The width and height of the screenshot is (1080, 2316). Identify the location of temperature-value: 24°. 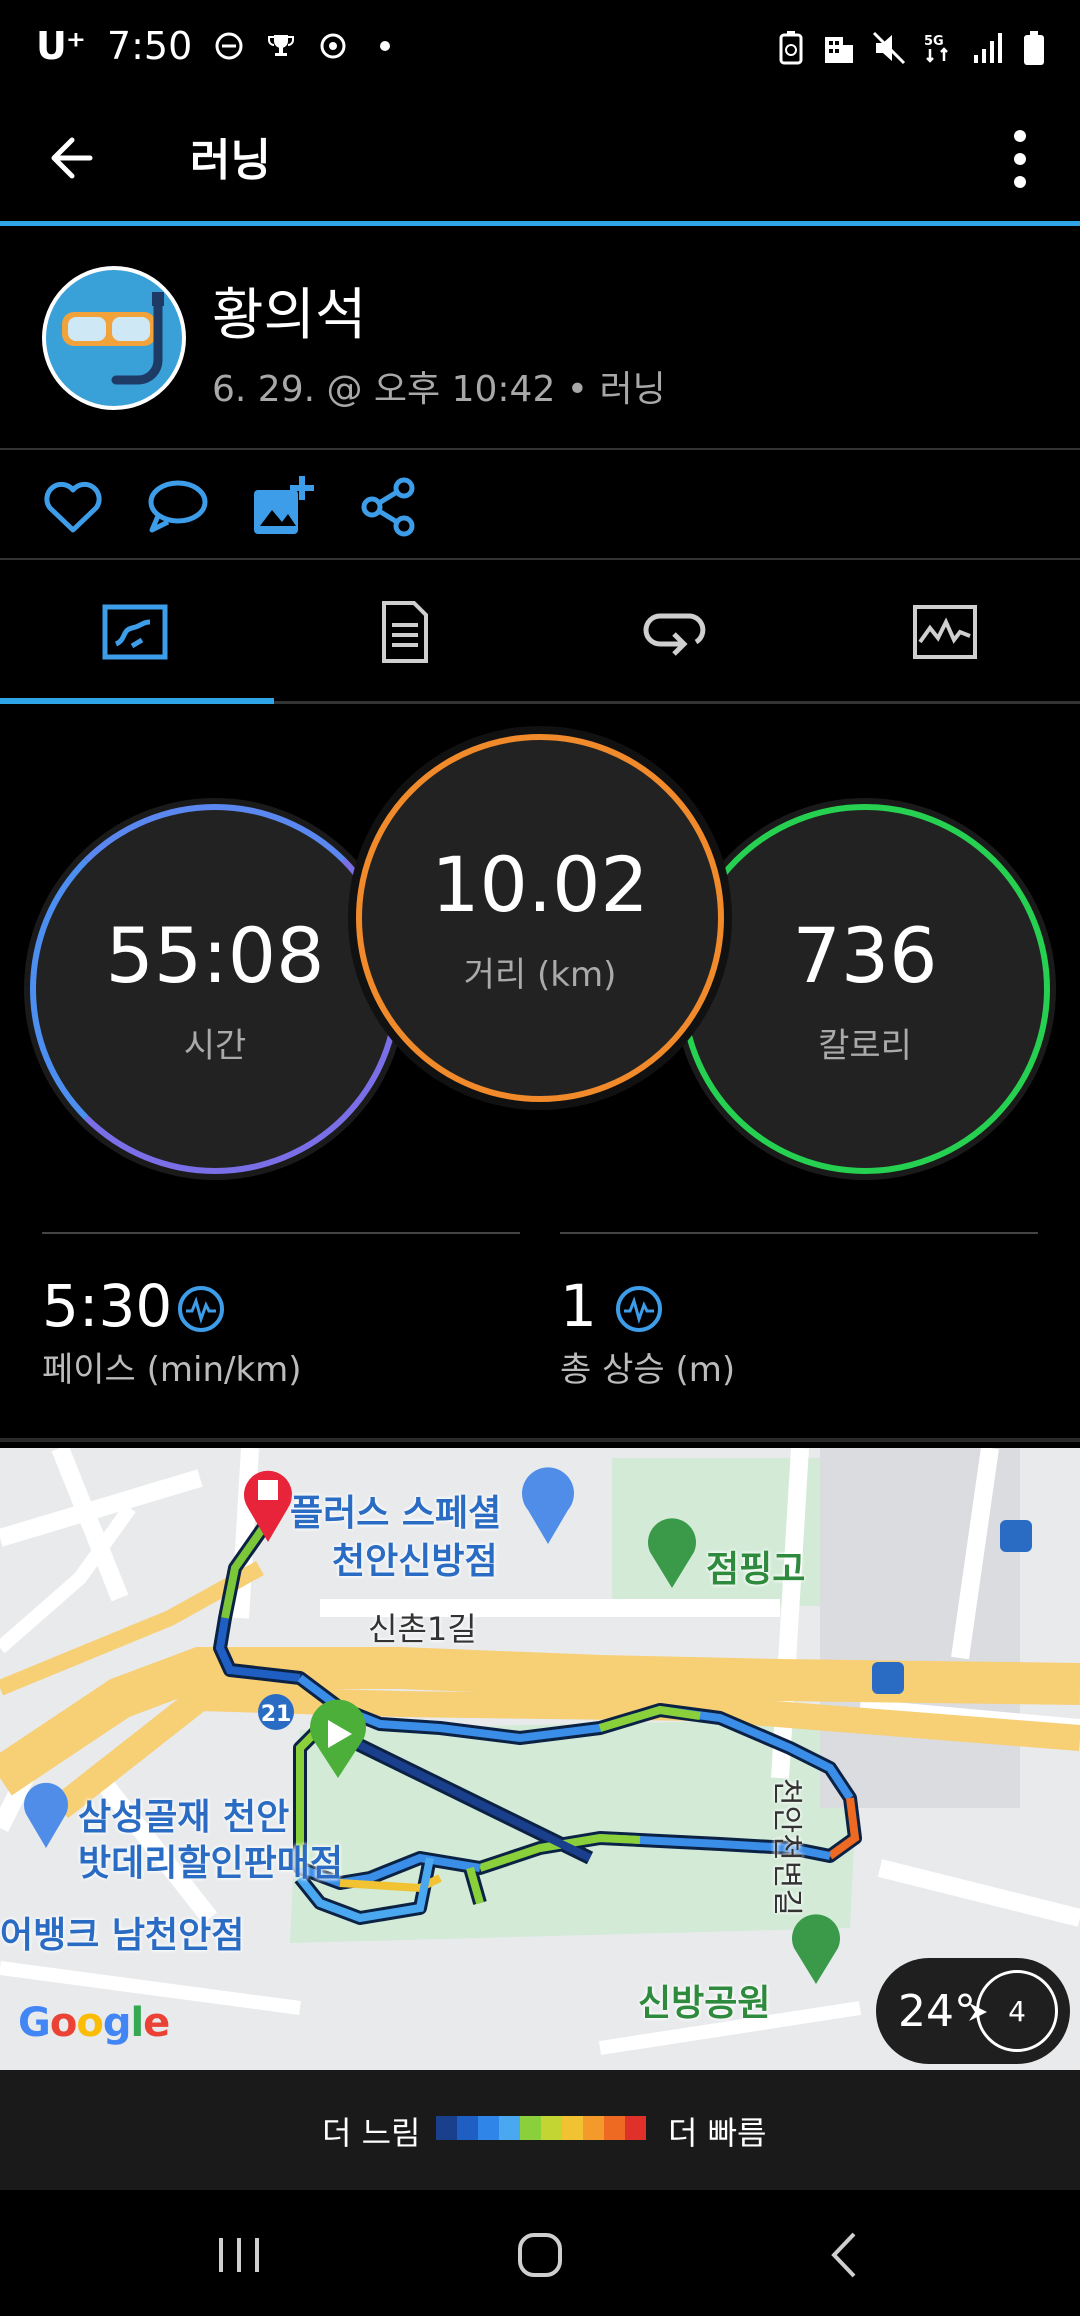
(937, 2011).